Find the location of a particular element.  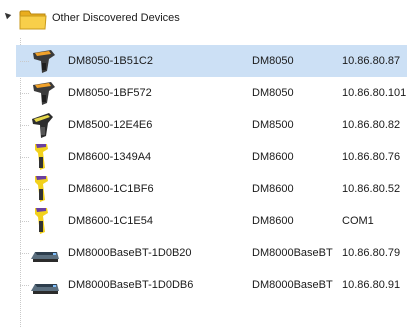

device-address: COM1 is located at coordinates (358, 221).